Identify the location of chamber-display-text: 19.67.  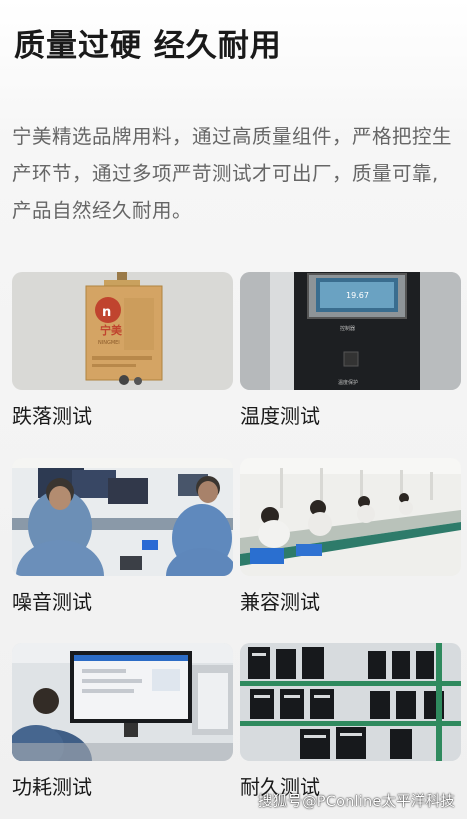
(357, 295).